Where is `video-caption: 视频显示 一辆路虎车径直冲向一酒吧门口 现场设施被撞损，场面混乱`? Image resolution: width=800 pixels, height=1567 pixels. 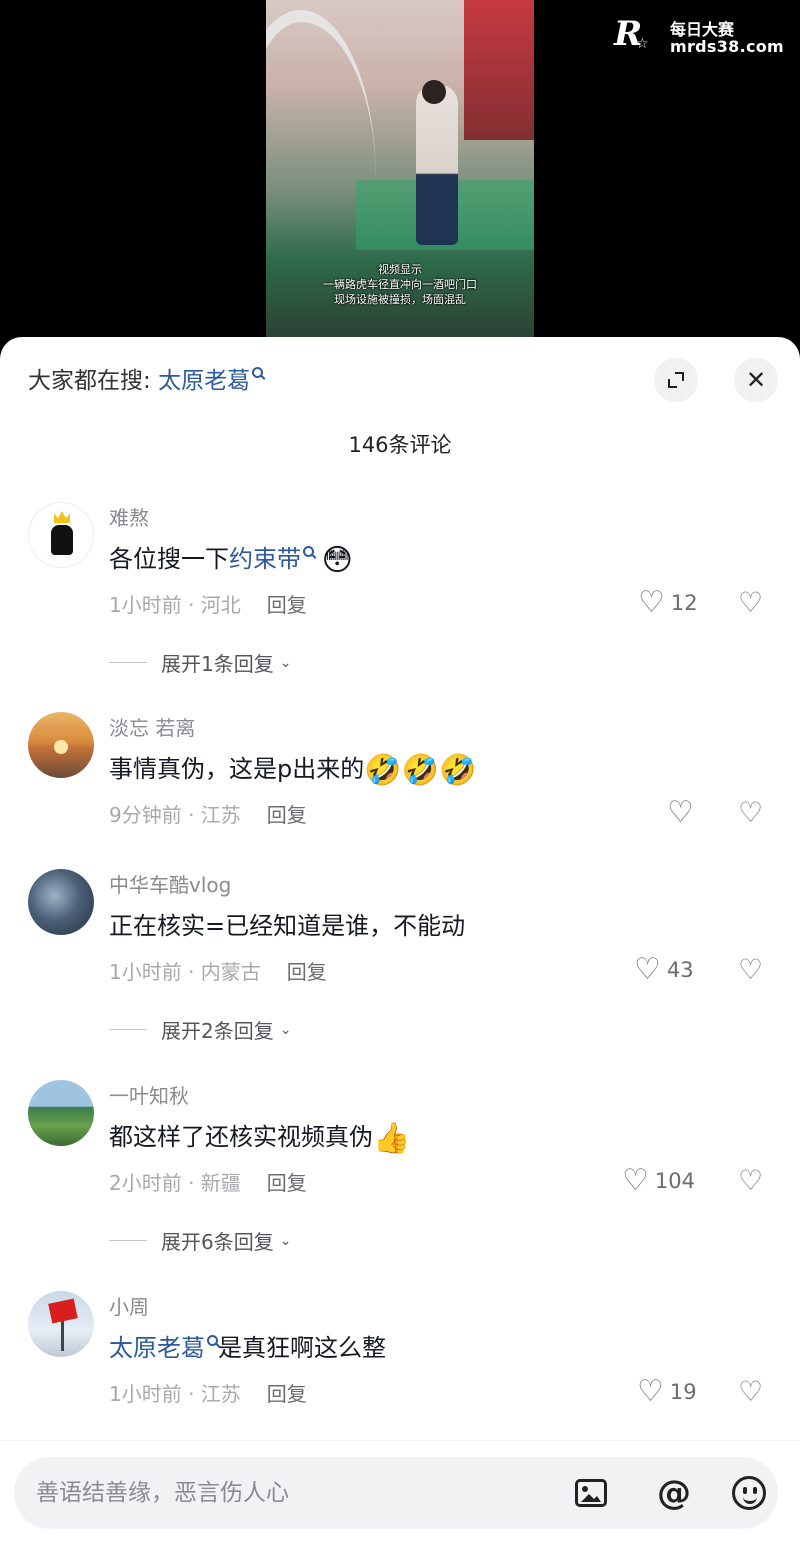
video-caption: 视频显示 一辆路虎车径直冲向一酒吧门口 现场设施被撞损，场面混乱 is located at coordinates (400, 284).